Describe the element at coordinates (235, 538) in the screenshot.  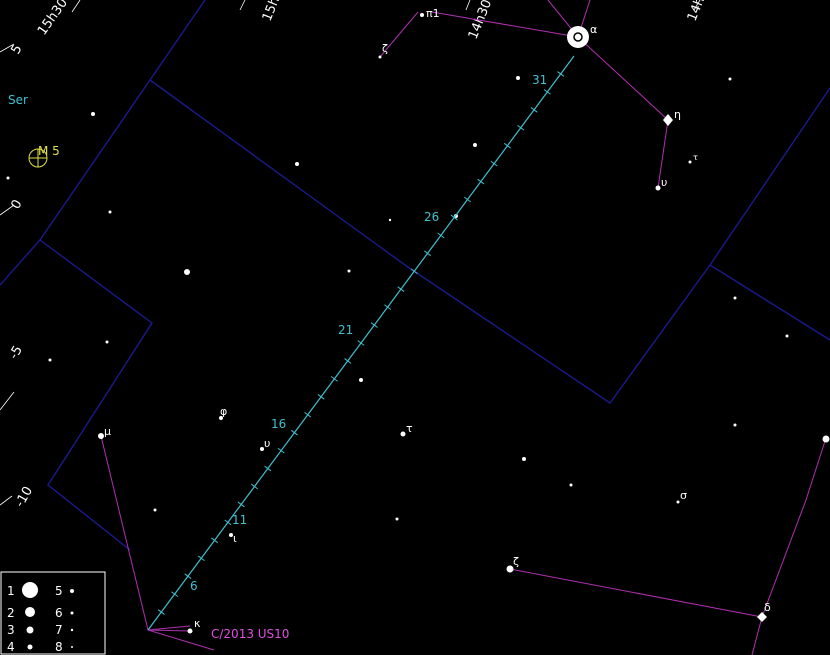
I see `label-iota: ι` at that location.